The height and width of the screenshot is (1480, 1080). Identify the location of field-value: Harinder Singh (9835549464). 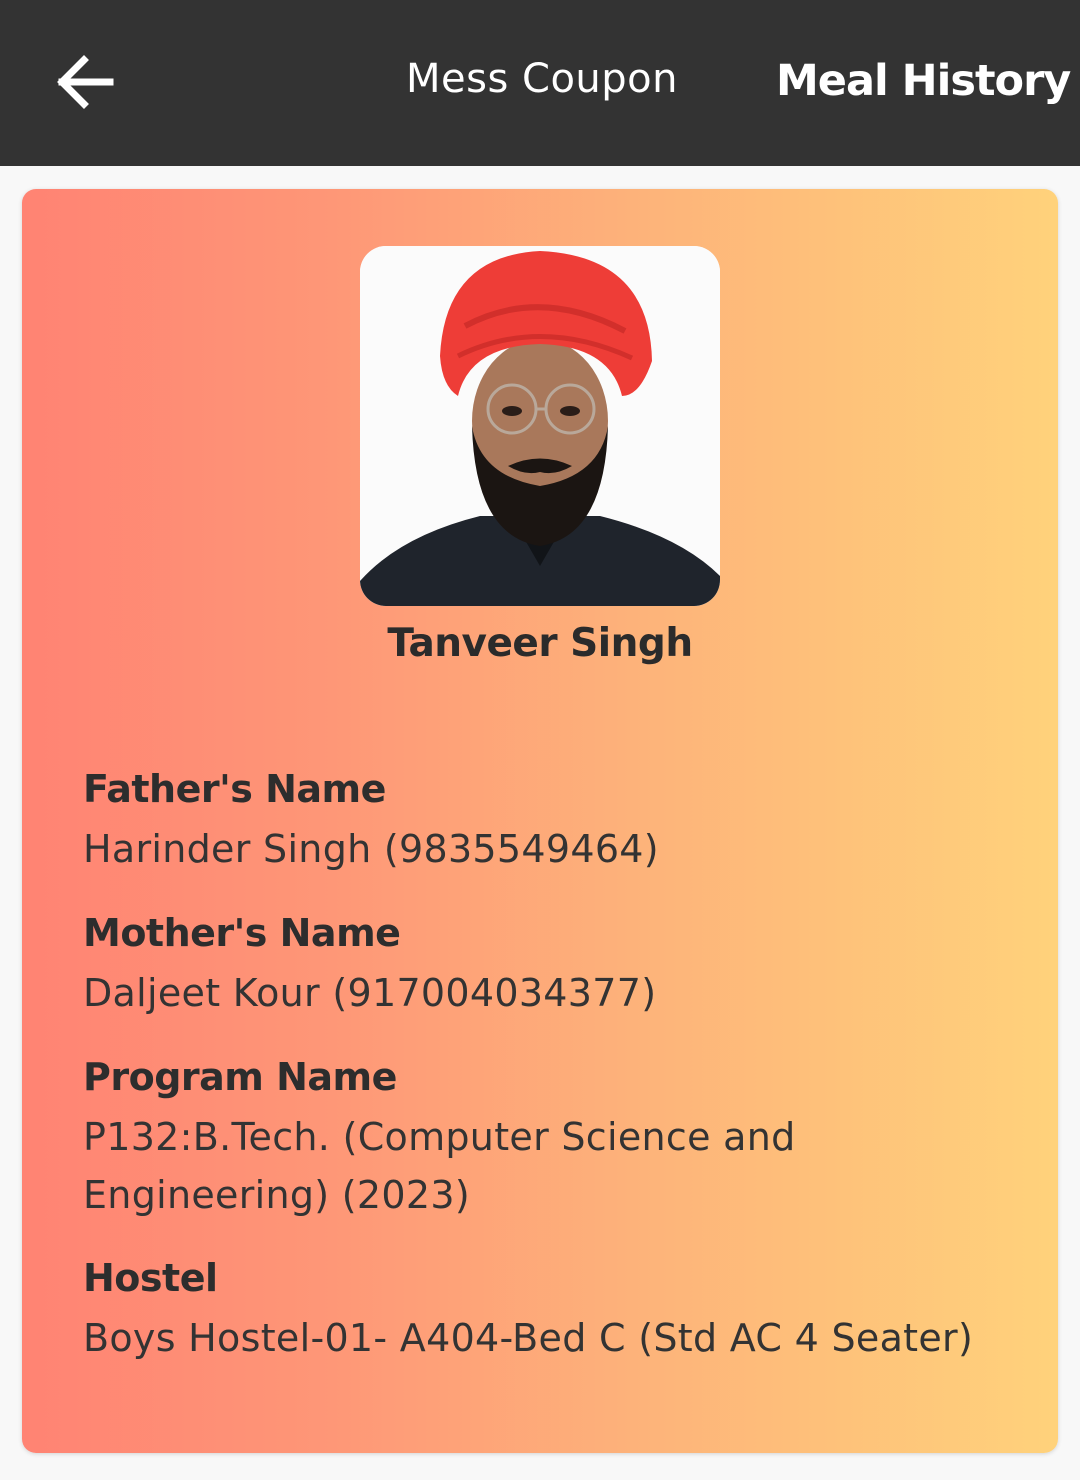
(371, 849).